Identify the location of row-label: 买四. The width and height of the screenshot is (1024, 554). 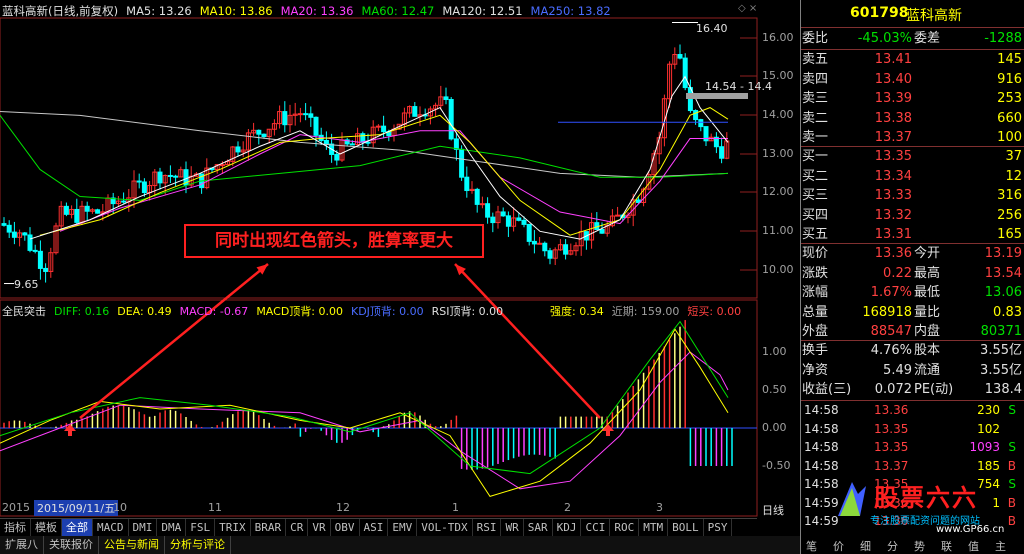
(815, 215).